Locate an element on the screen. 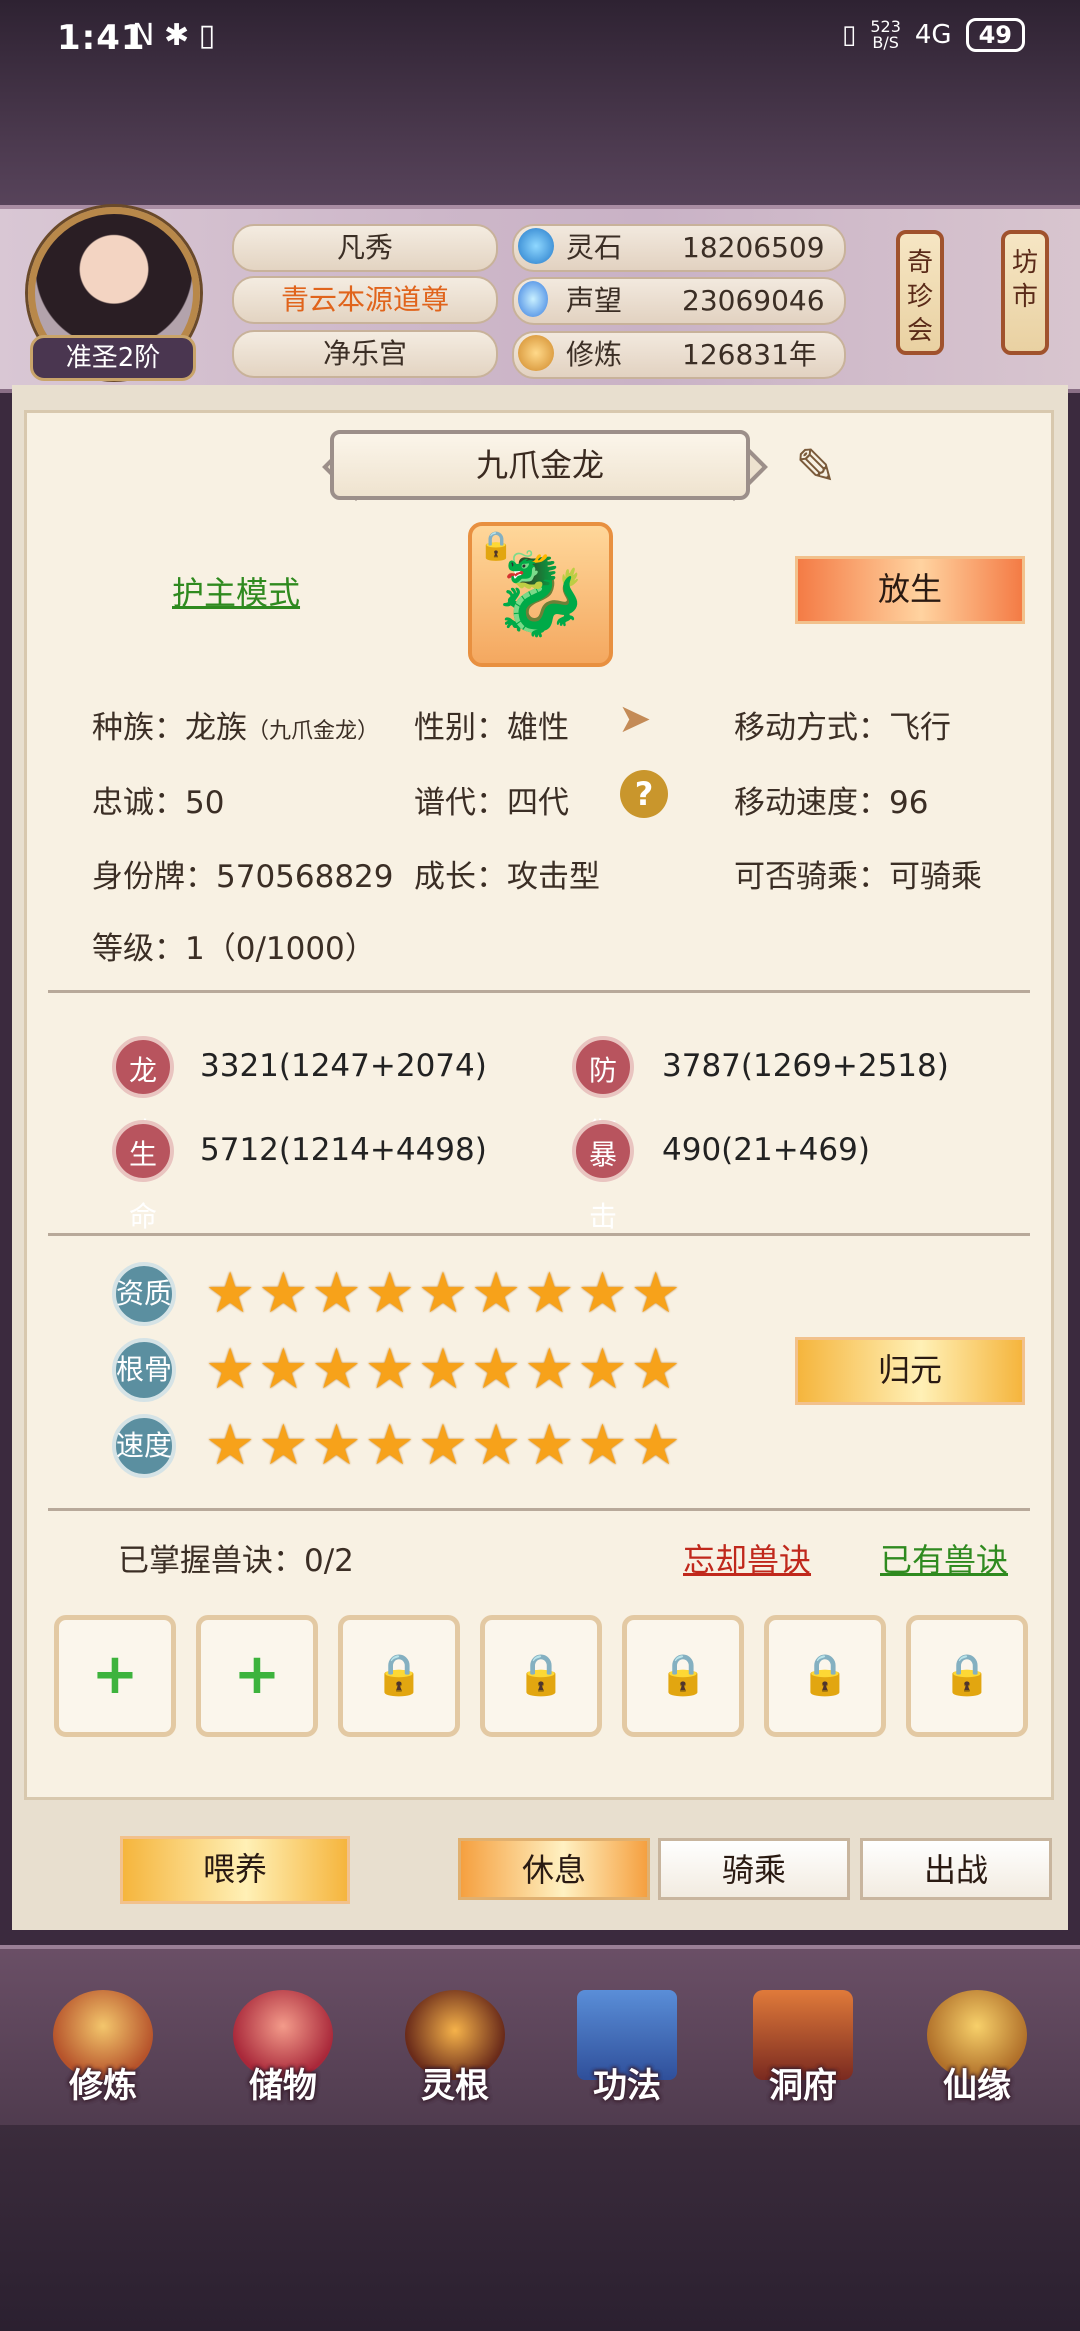  book-quill-icon: ✎ is located at coordinates (830, 467).